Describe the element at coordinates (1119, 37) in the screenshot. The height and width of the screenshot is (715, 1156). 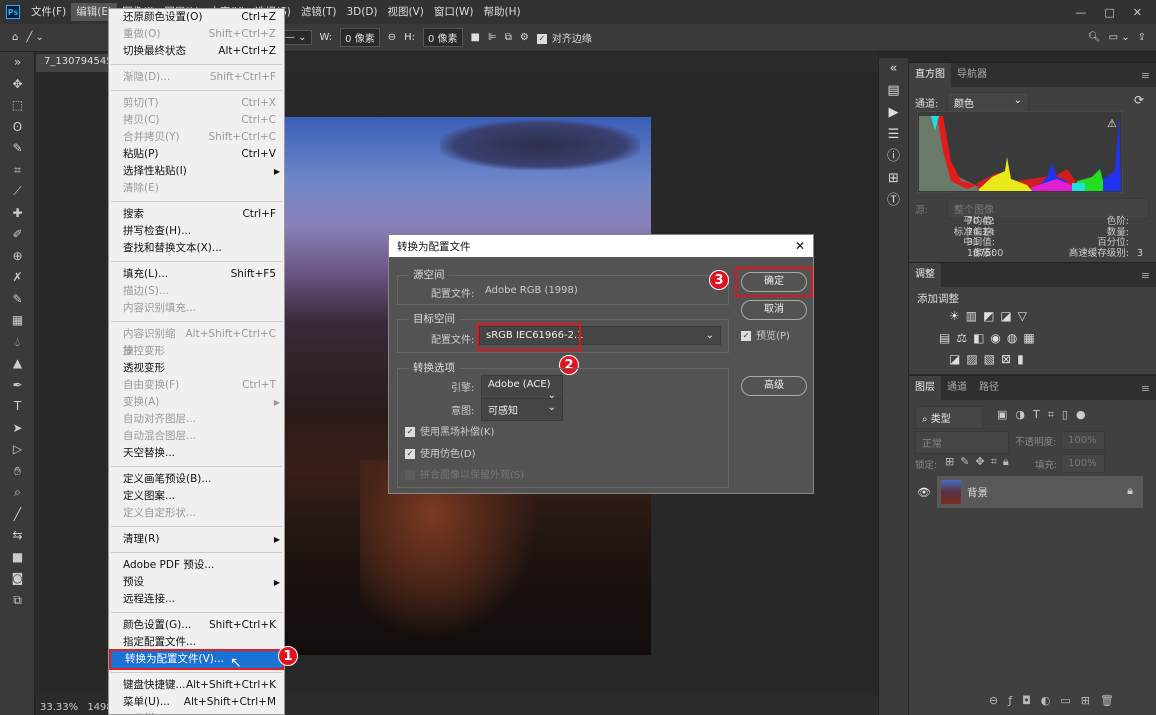
I see `workspace-icon: ▭ ⌄` at that location.